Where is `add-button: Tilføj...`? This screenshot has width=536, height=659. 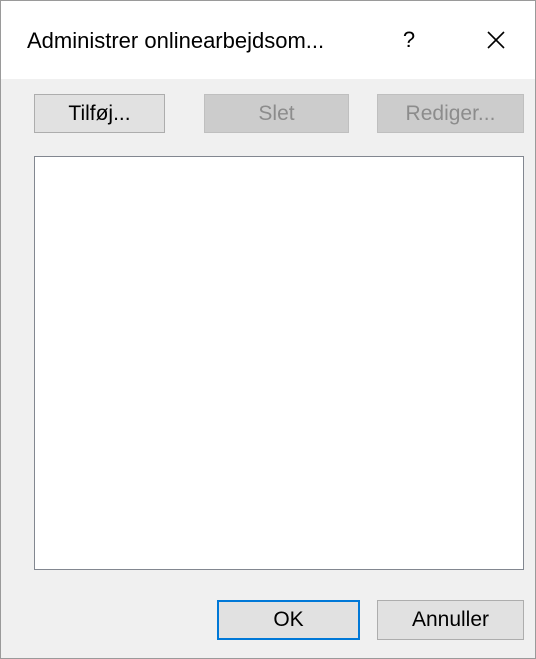
add-button: Tilføj... is located at coordinates (99, 113).